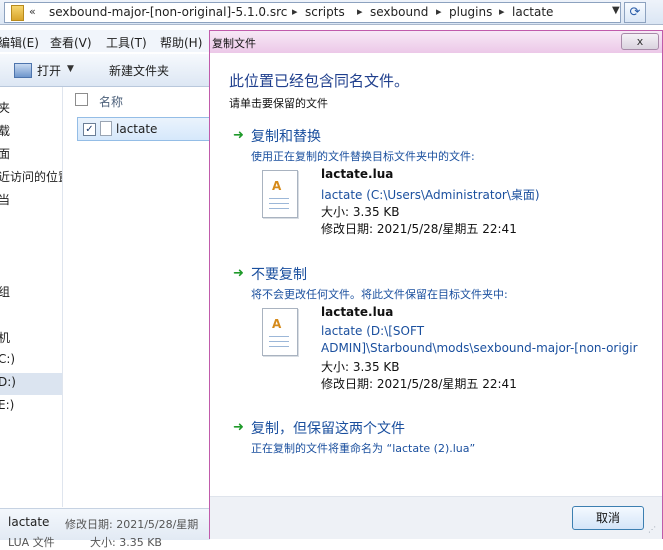 The height and width of the screenshot is (550, 663). What do you see at coordinates (126, 42) in the screenshot?
I see `menu-tools: 工具(T)` at bounding box center [126, 42].